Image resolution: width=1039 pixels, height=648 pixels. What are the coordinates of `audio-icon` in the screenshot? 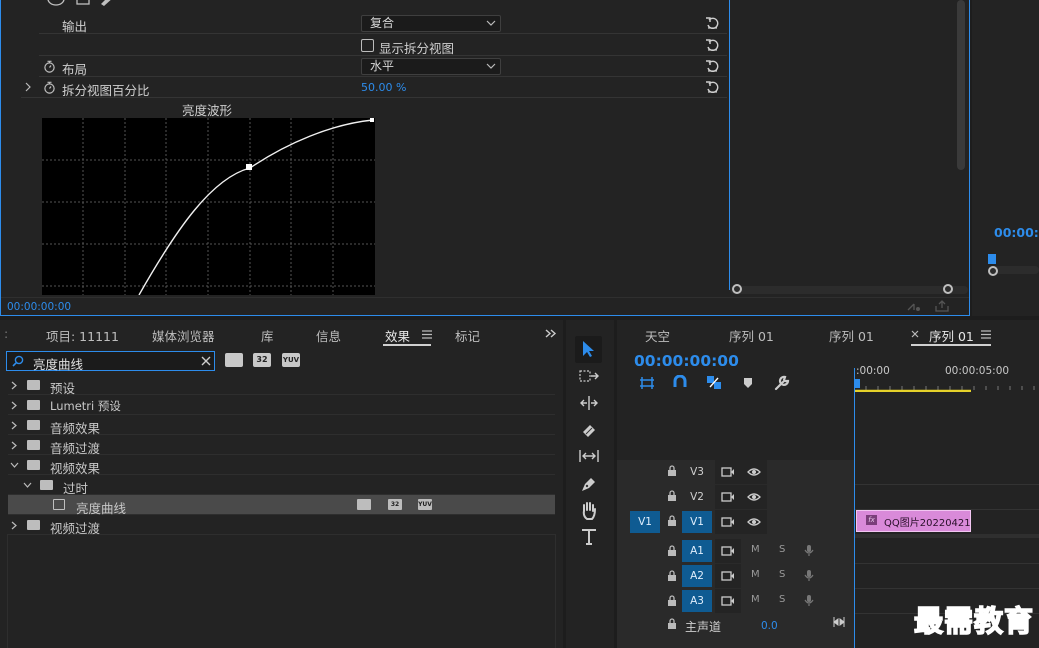 It's located at (914, 306).